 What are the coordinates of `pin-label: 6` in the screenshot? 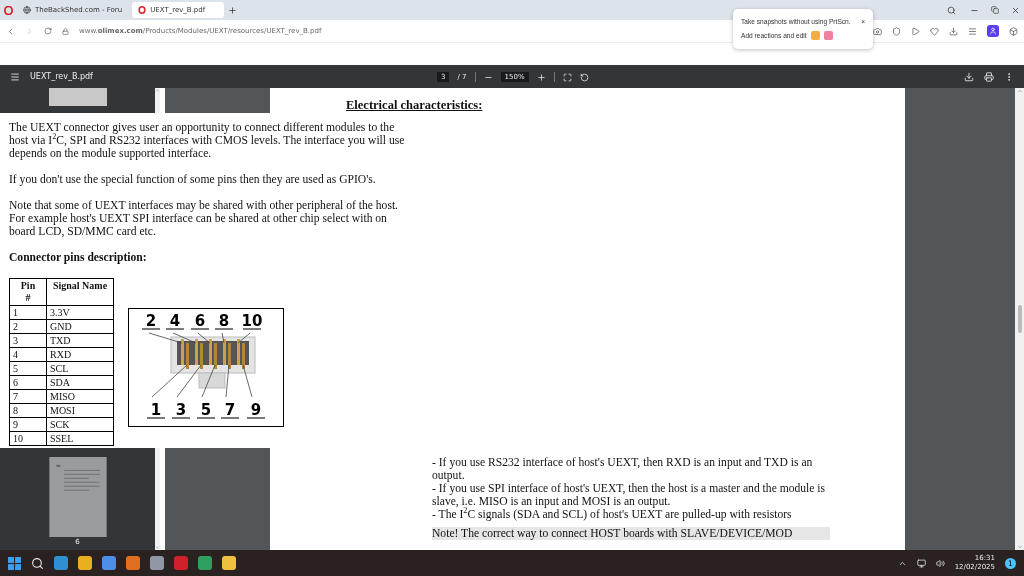 It's located at (200, 321).